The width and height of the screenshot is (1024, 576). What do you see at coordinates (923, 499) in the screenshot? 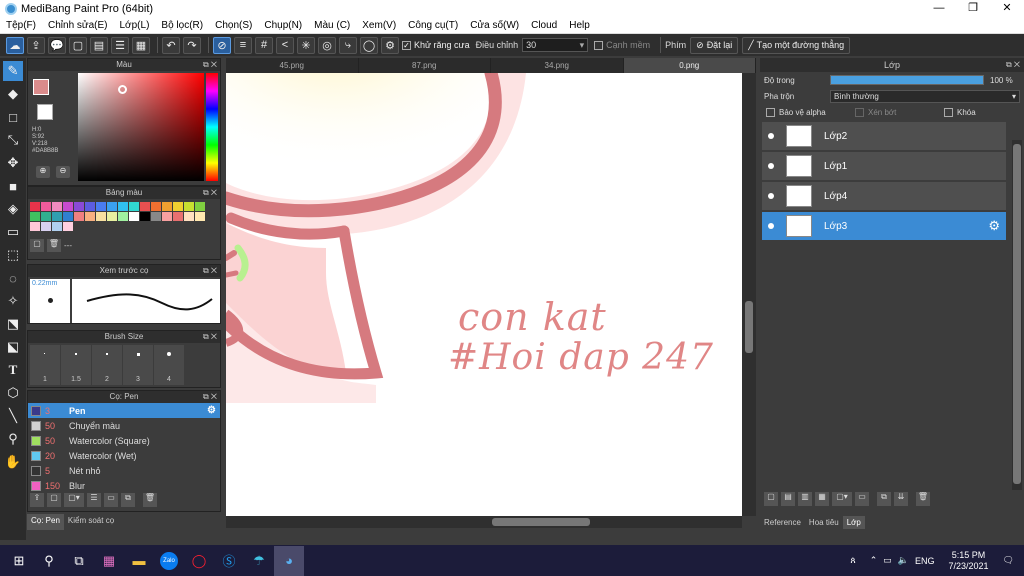
I see `delete-layer-icon: 🗑` at bounding box center [923, 499].